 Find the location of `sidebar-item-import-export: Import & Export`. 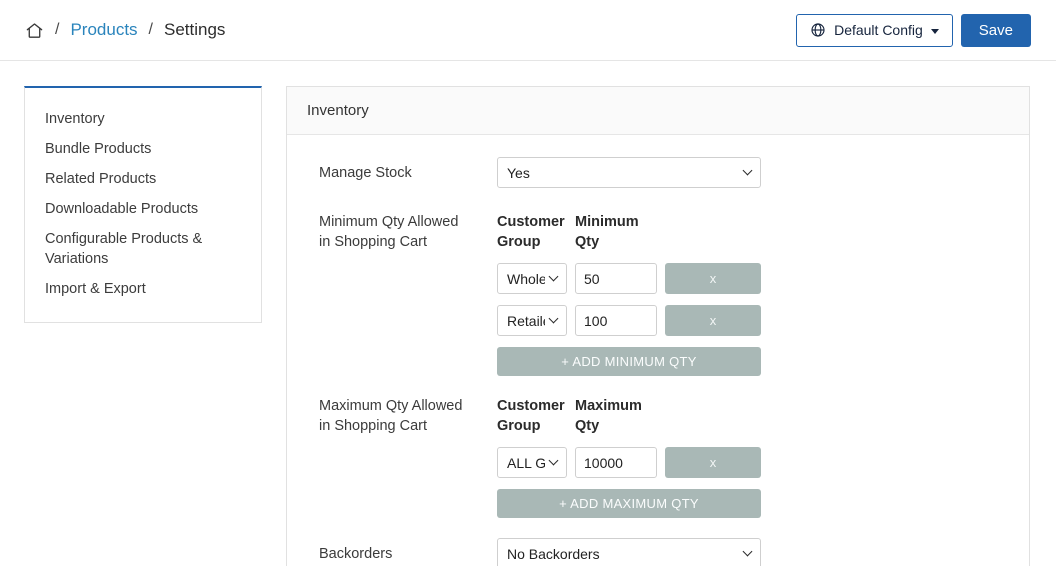

sidebar-item-import-export: Import & Export is located at coordinates (143, 289).